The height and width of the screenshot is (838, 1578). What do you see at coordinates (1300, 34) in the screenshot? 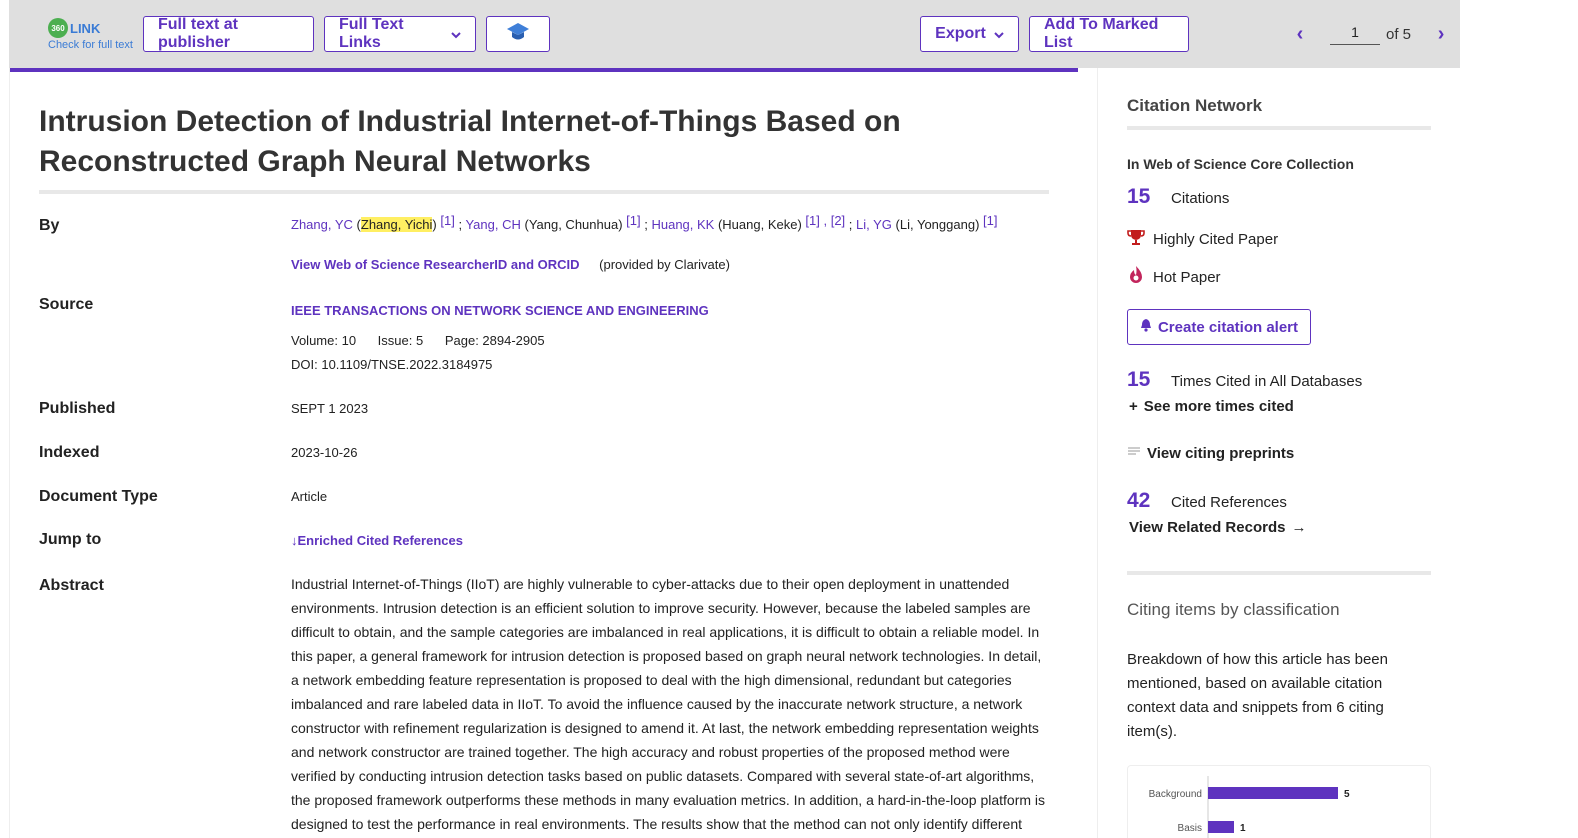
I see `chevron-left-icon: ‹` at bounding box center [1300, 34].